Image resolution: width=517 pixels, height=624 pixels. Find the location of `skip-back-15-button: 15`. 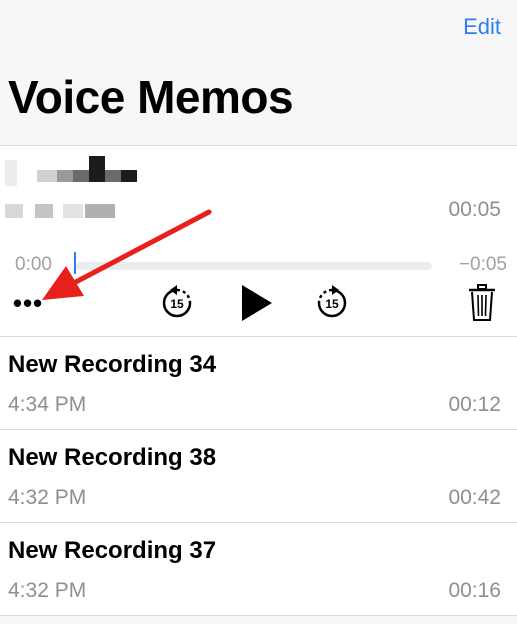

skip-back-15-button: 15 is located at coordinates (177, 303).